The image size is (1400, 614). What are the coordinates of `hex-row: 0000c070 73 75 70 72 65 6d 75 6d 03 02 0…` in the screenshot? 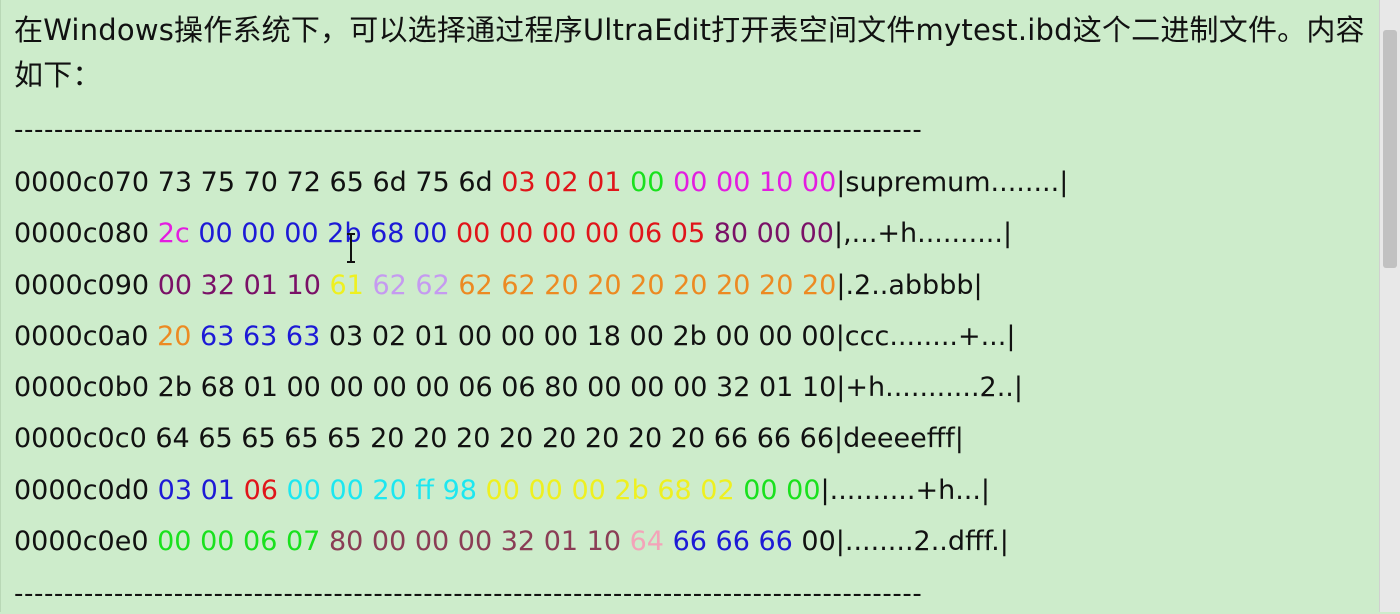 It's located at (694, 182).